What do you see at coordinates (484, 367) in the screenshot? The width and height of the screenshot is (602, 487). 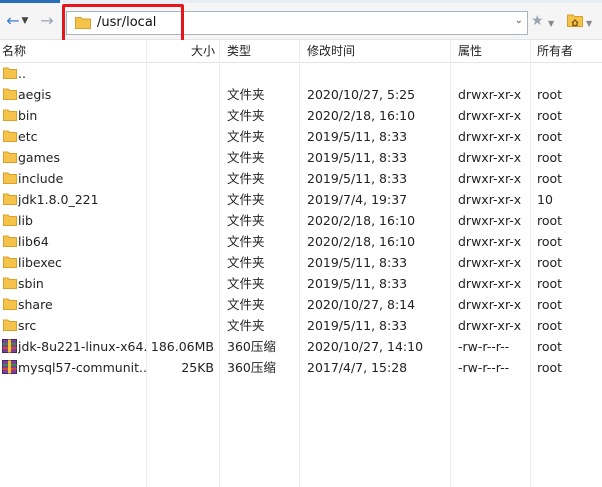 I see `file-attr: -rw-r--r--` at bounding box center [484, 367].